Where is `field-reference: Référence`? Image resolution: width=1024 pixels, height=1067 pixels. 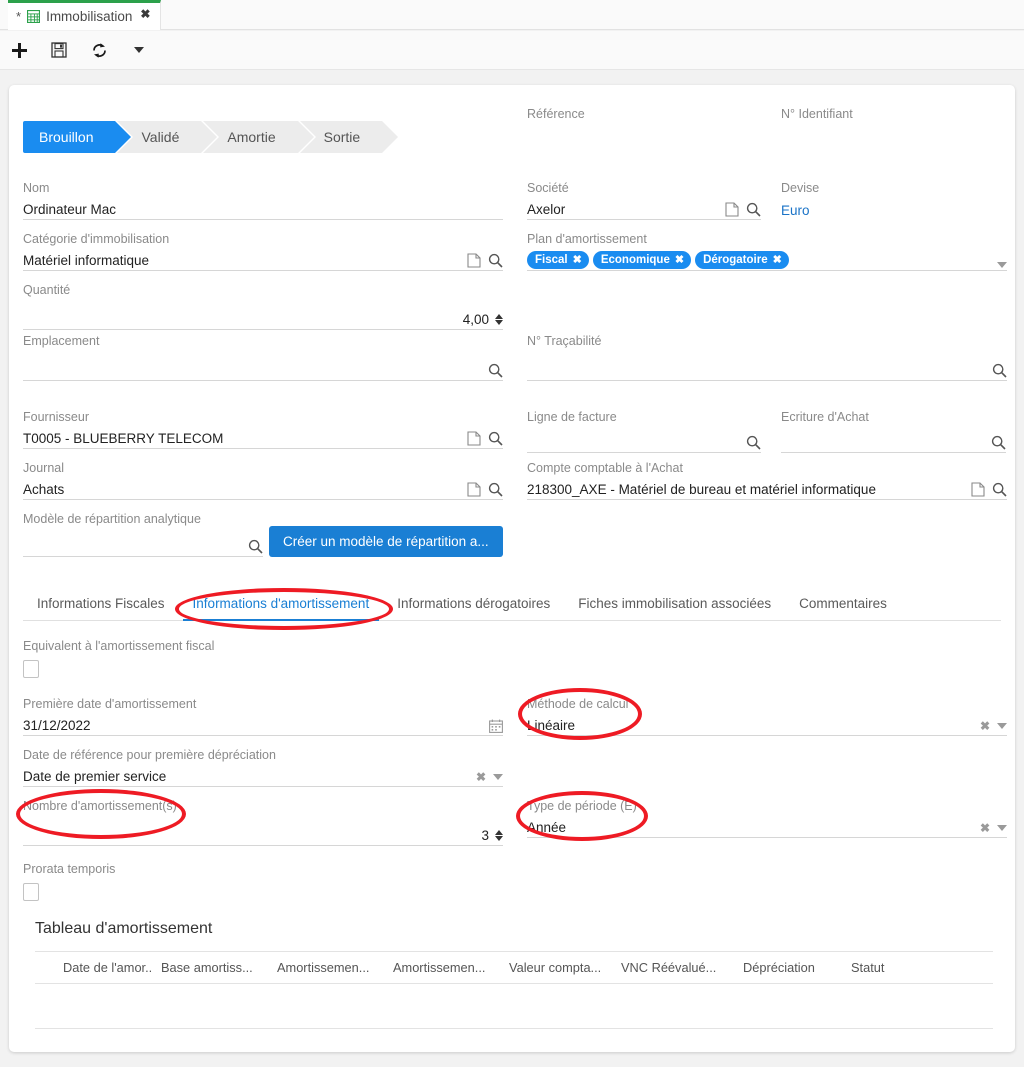
field-reference: Référence is located at coordinates (647, 126).